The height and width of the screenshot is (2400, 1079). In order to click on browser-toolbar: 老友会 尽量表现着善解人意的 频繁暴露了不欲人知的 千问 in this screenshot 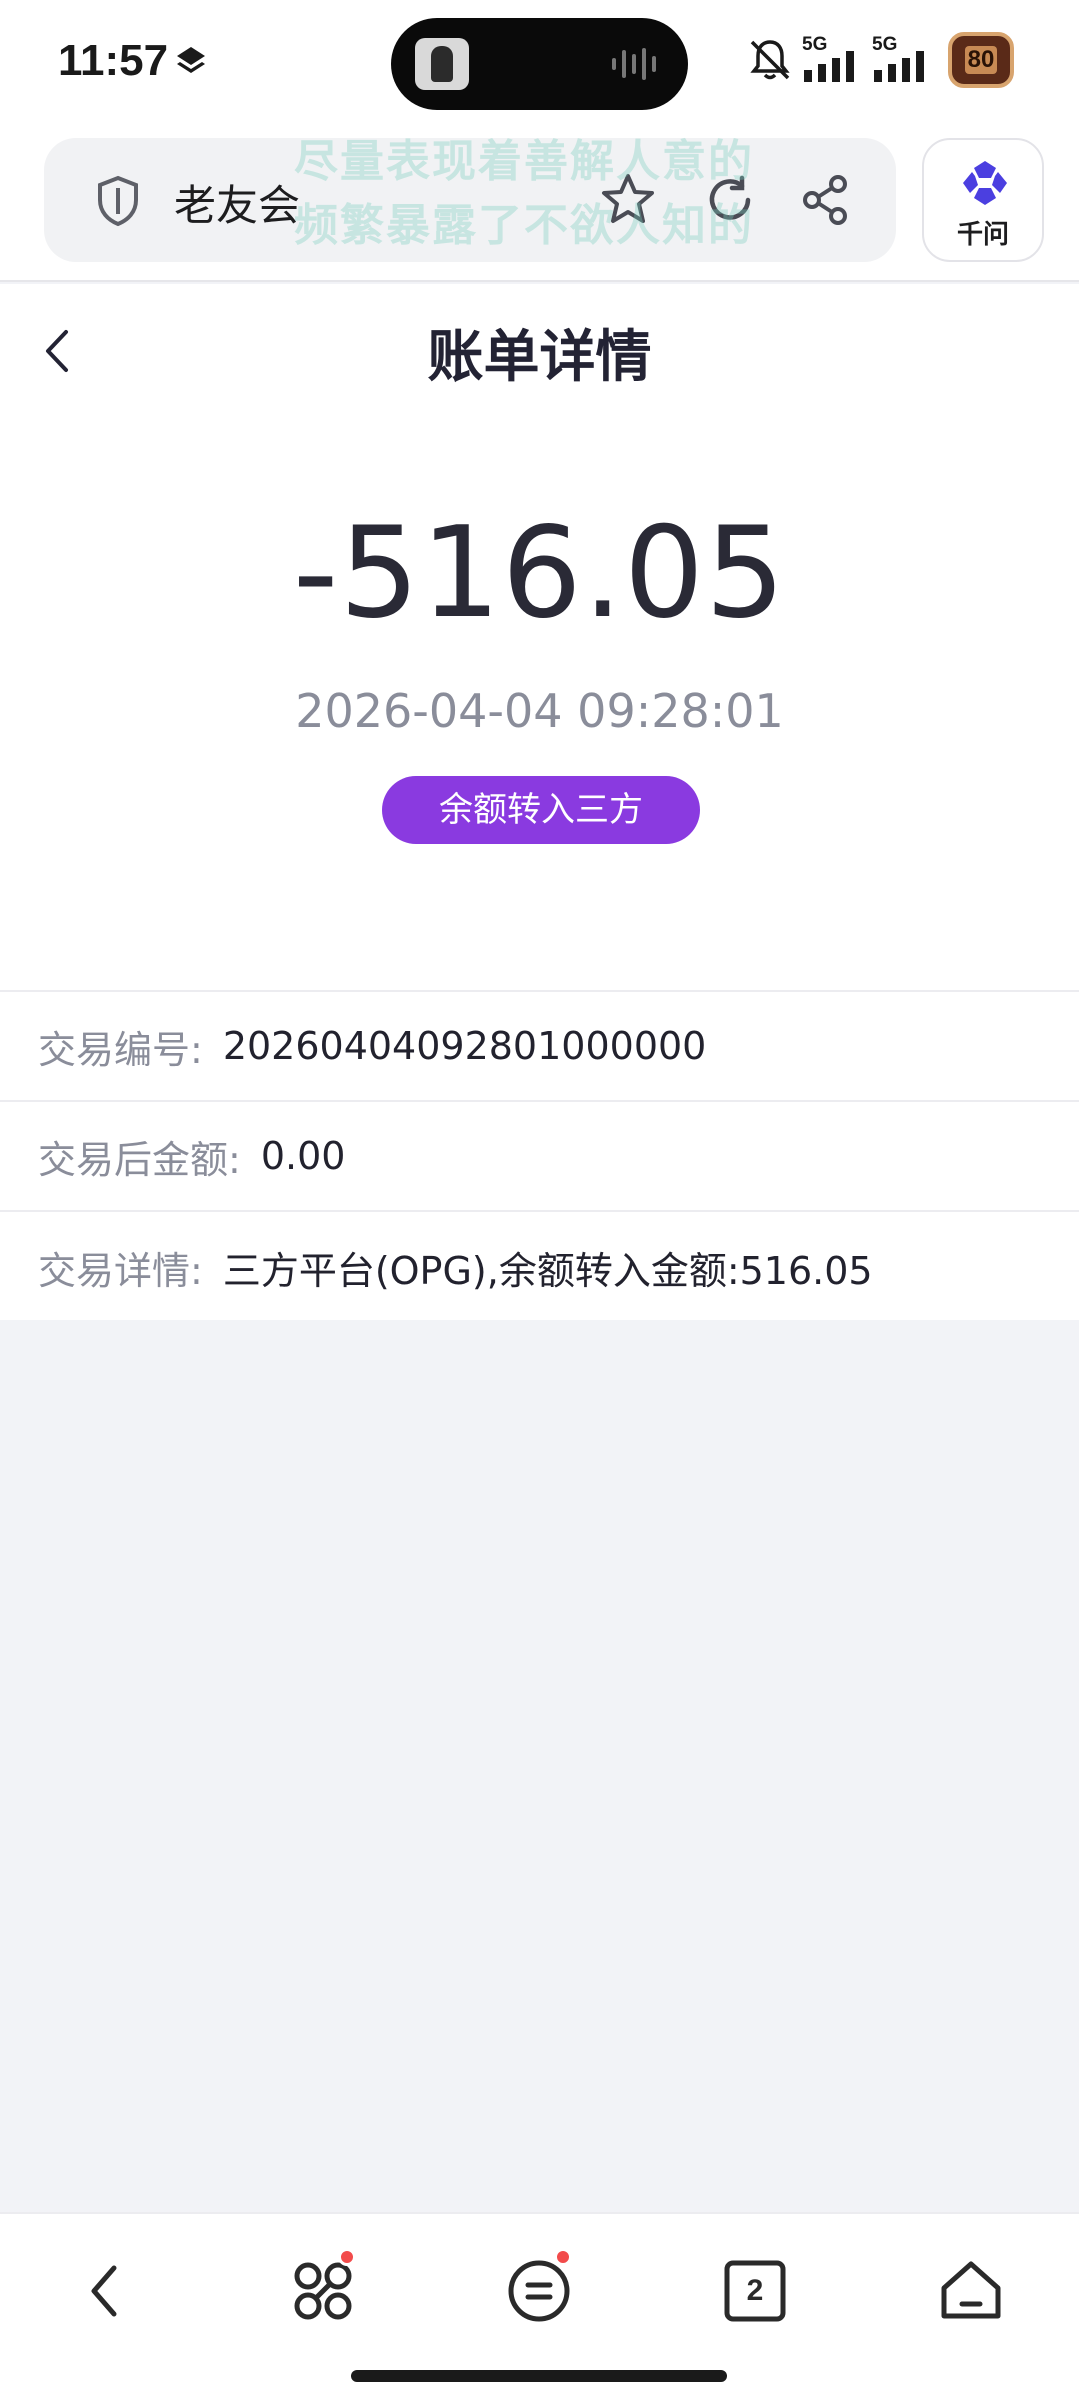, I will do `click(539, 203)`.